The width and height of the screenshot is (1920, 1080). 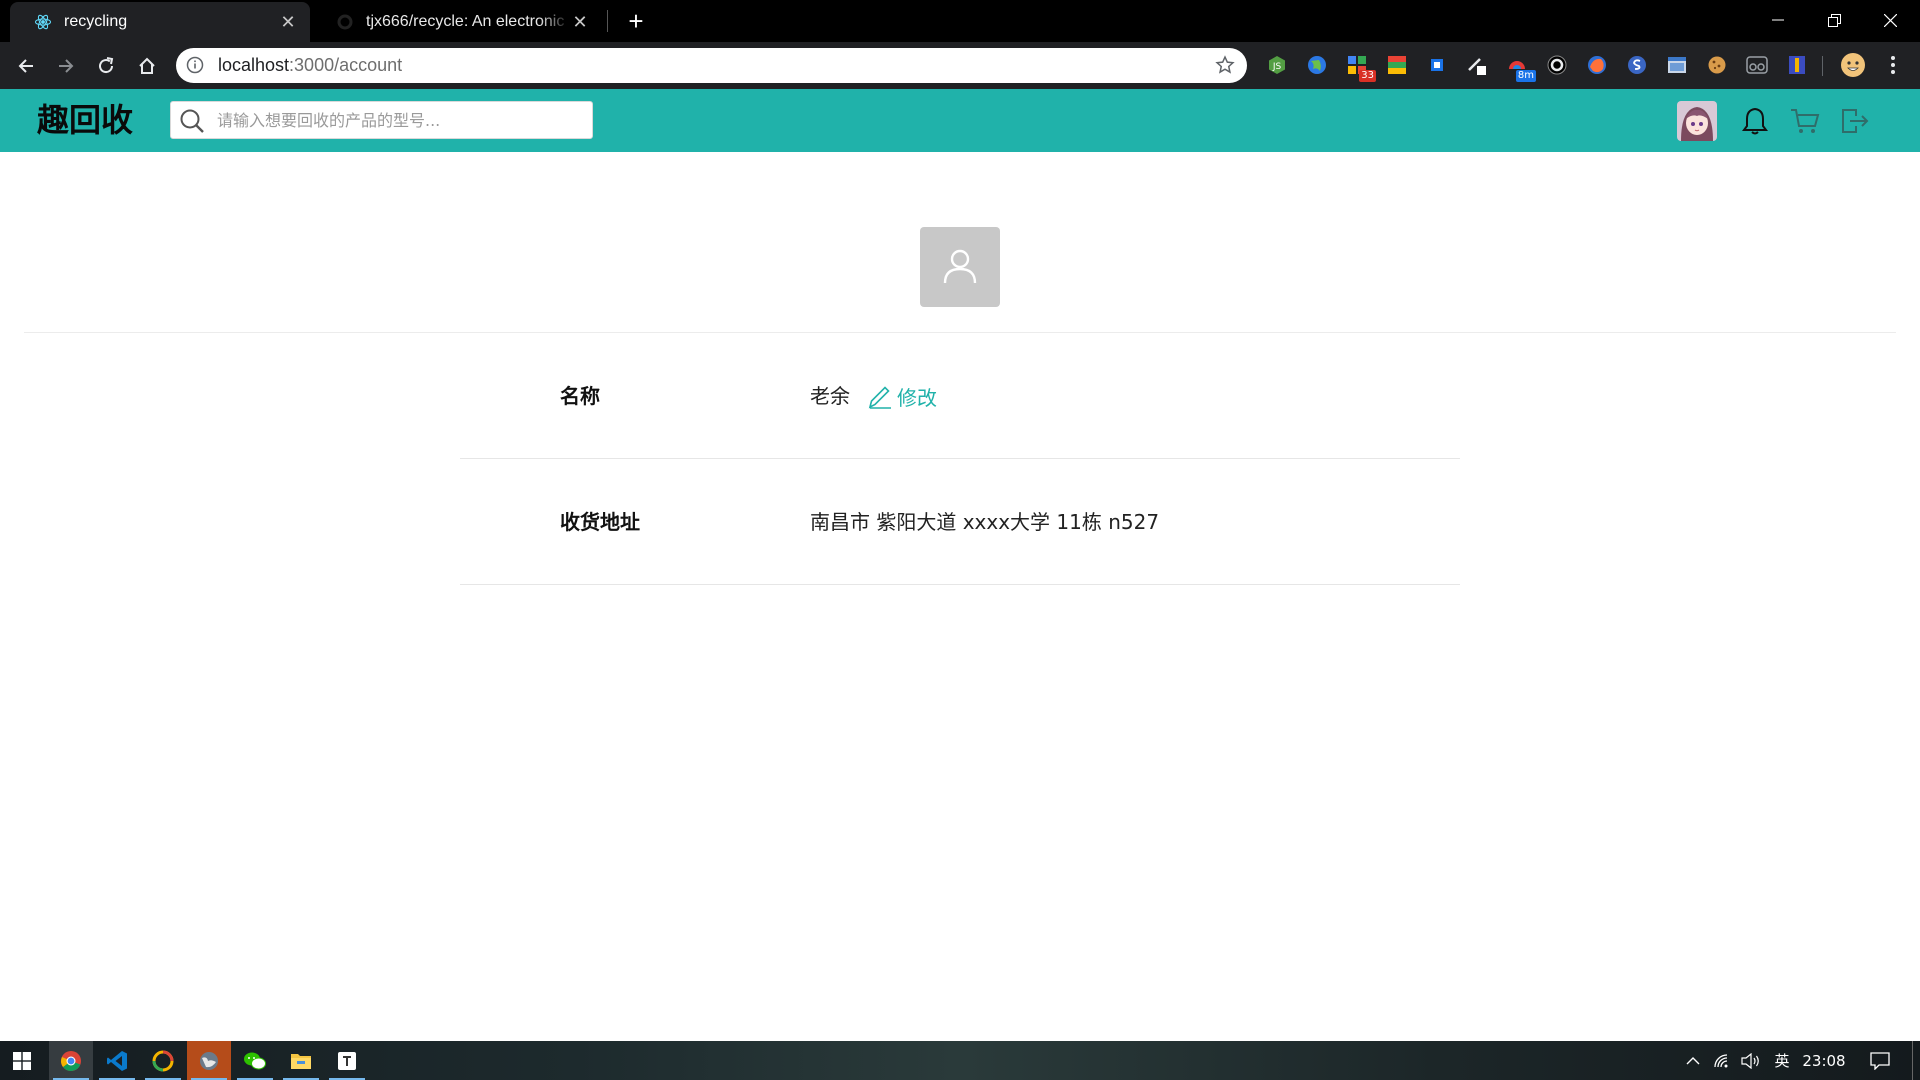 I want to click on s-logo-extension-icon, so click(x=1637, y=65).